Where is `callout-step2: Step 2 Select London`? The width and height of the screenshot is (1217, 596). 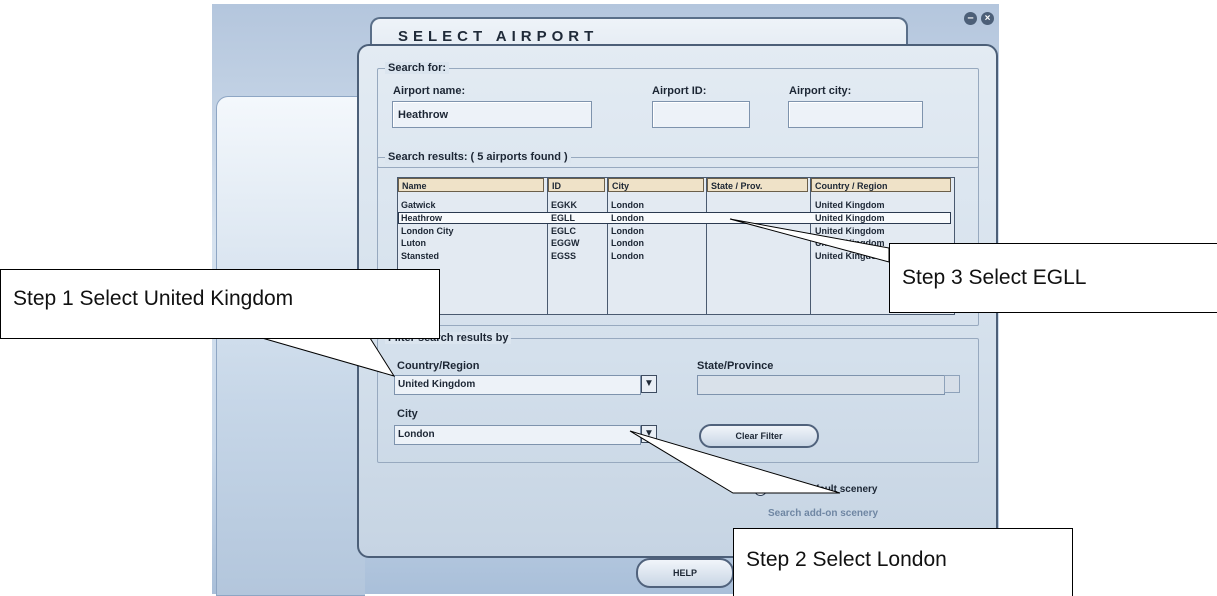
callout-step2: Step 2 Select London is located at coordinates (903, 562).